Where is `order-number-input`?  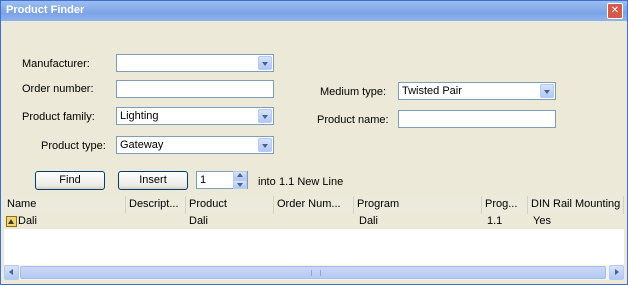
order-number-input is located at coordinates (195, 89).